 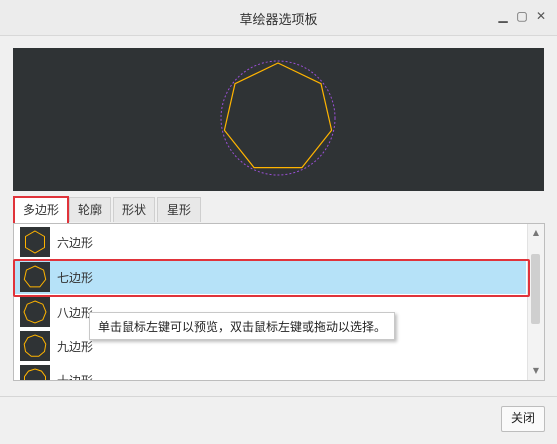 What do you see at coordinates (541, 16) in the screenshot?
I see `close-icon: ✕` at bounding box center [541, 16].